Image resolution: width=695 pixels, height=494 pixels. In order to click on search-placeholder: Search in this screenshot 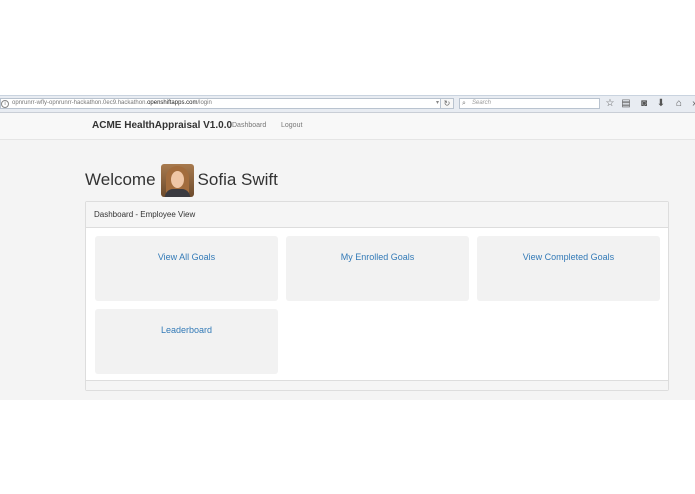, I will do `click(482, 103)`.